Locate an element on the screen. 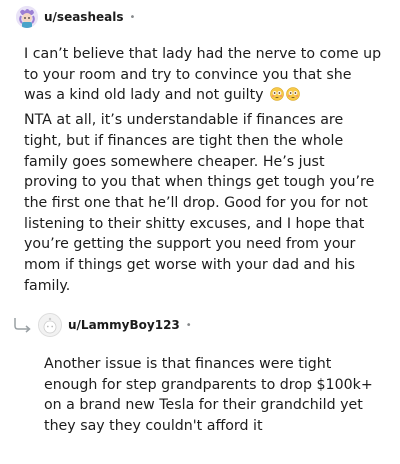 The height and width of the screenshot is (464, 400). reply-arrow-icon is located at coordinates (23, 325).